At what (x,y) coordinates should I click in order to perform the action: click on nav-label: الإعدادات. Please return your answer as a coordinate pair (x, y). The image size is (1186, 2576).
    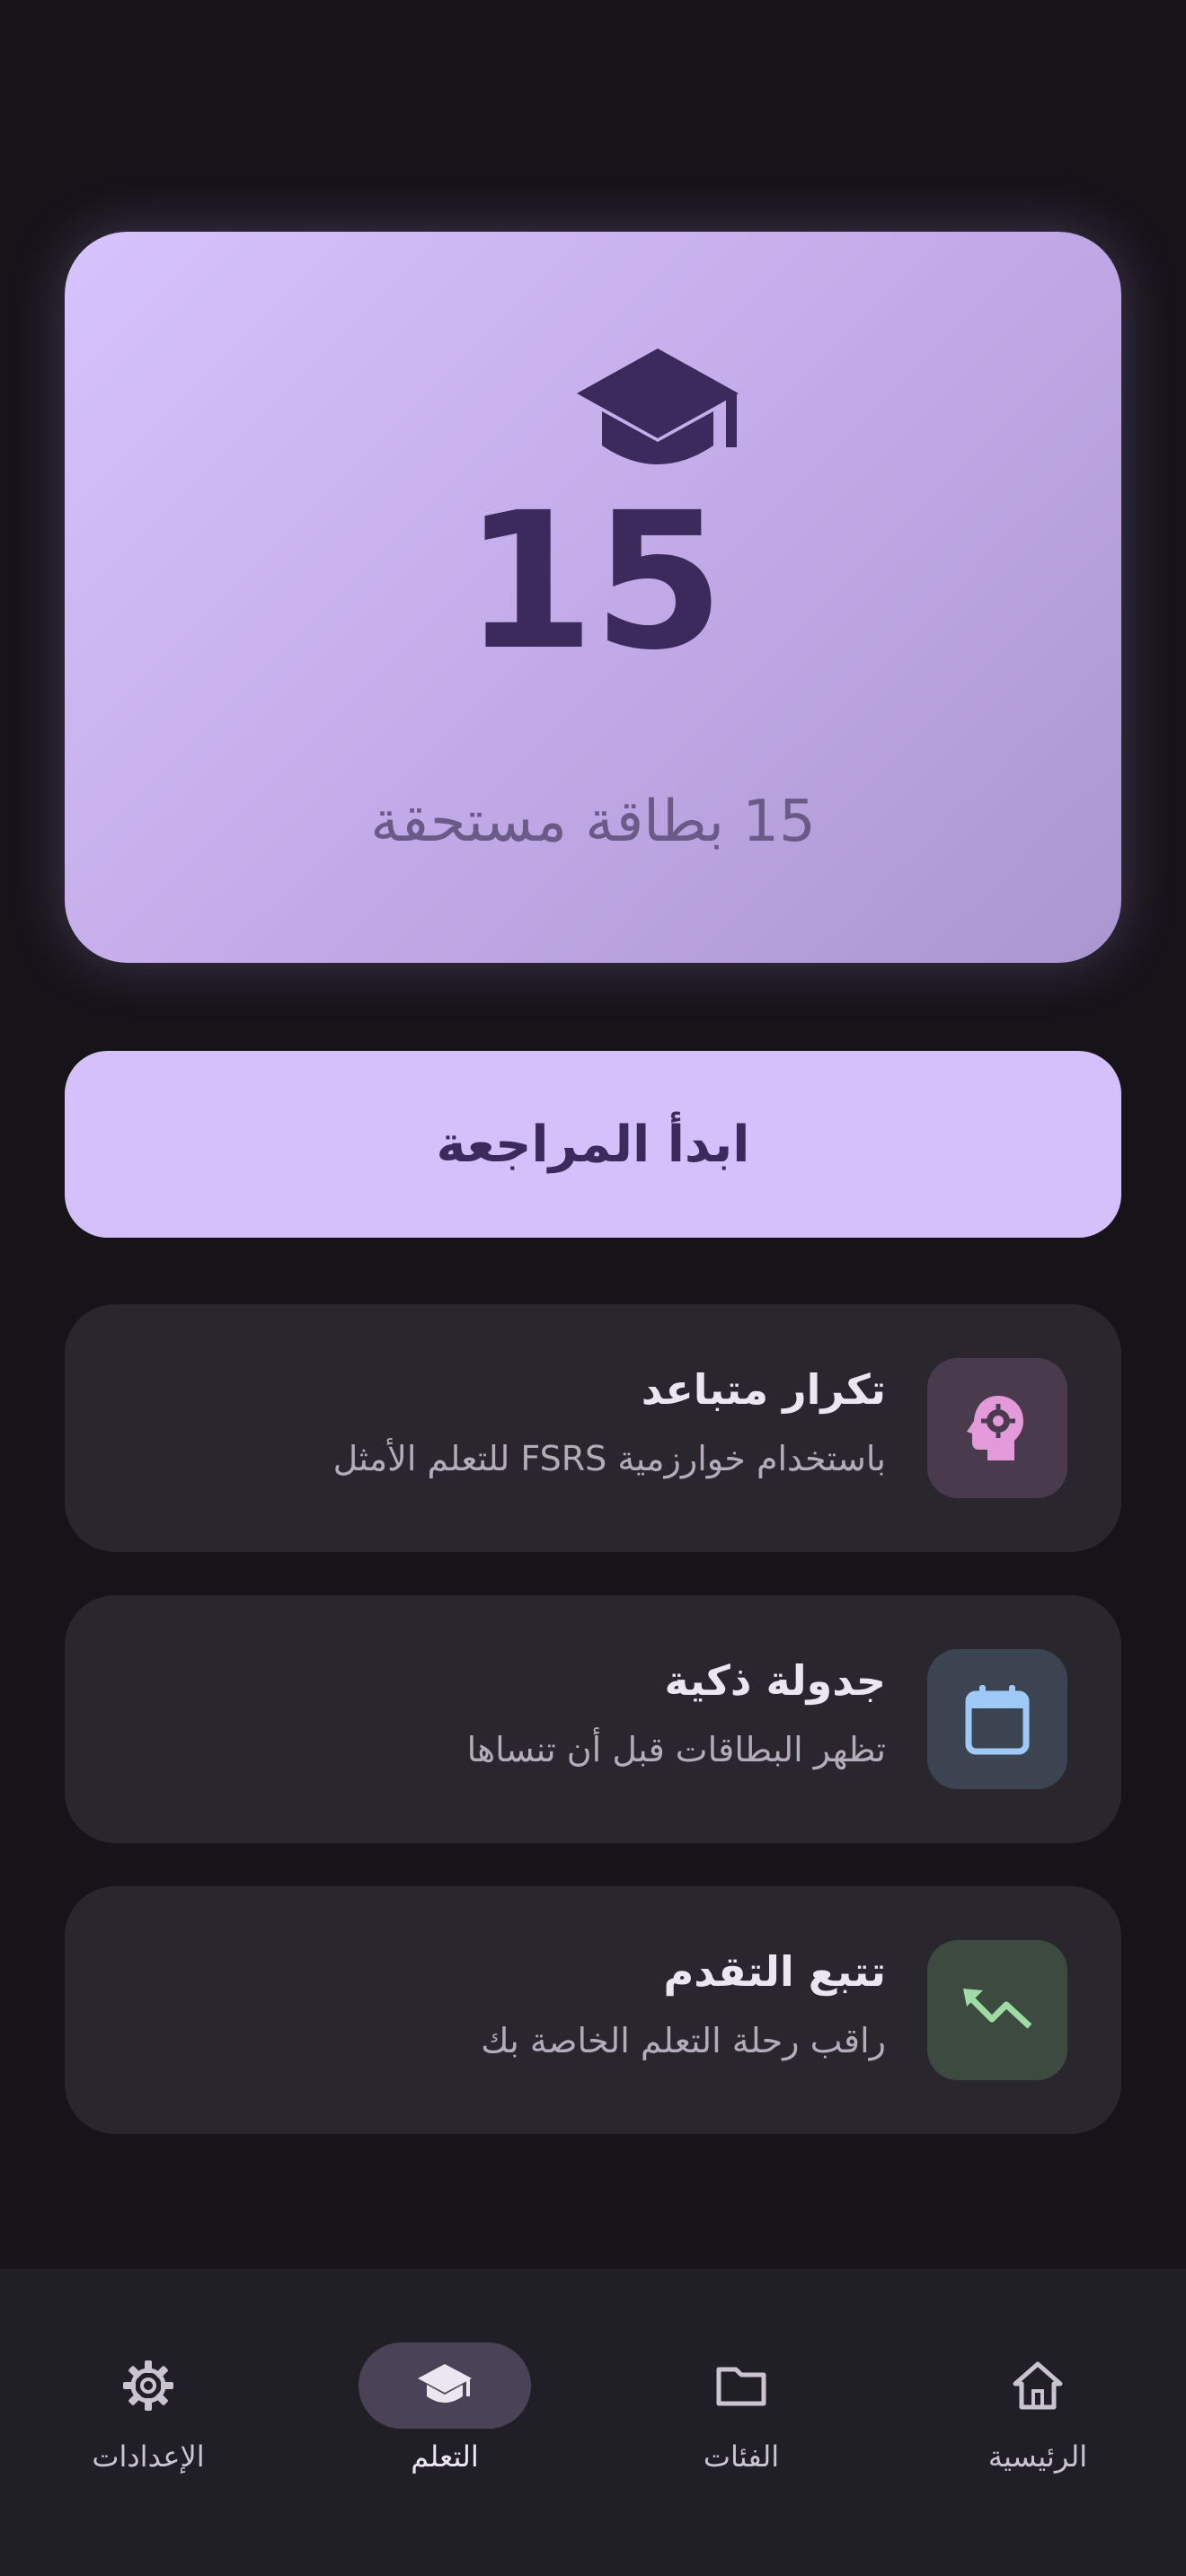
    Looking at the image, I should click on (148, 2456).